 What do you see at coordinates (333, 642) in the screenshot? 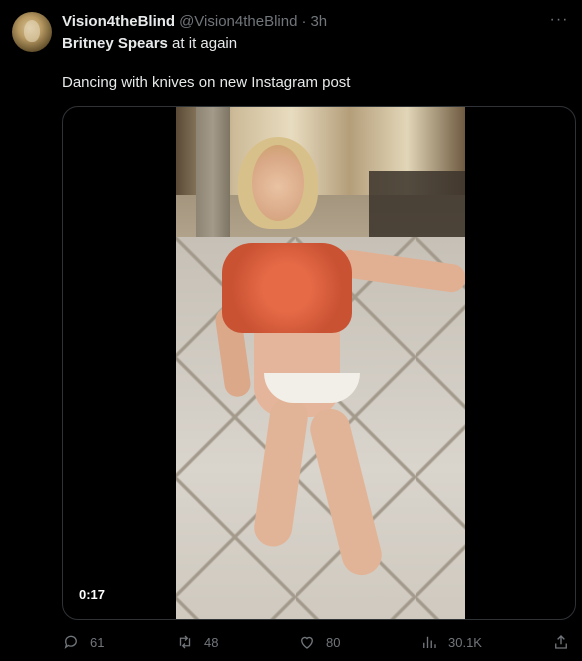
I see `like-count: 80` at bounding box center [333, 642].